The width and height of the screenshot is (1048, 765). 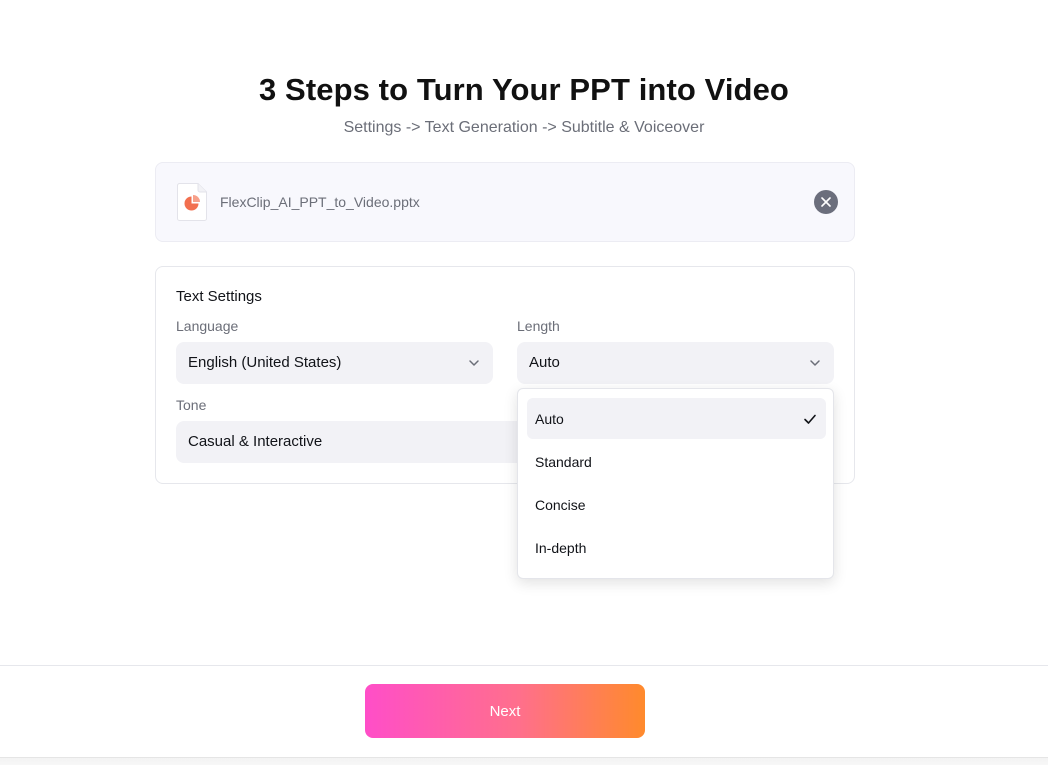 I want to click on length-option-concise: Concise, so click(x=676, y=504).